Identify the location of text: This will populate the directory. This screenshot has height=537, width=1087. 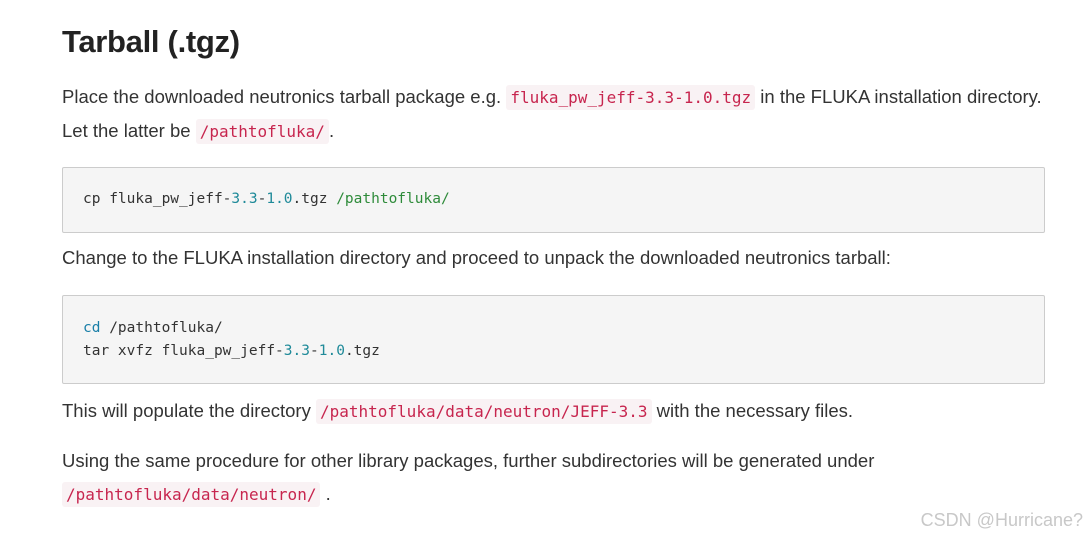
(189, 410).